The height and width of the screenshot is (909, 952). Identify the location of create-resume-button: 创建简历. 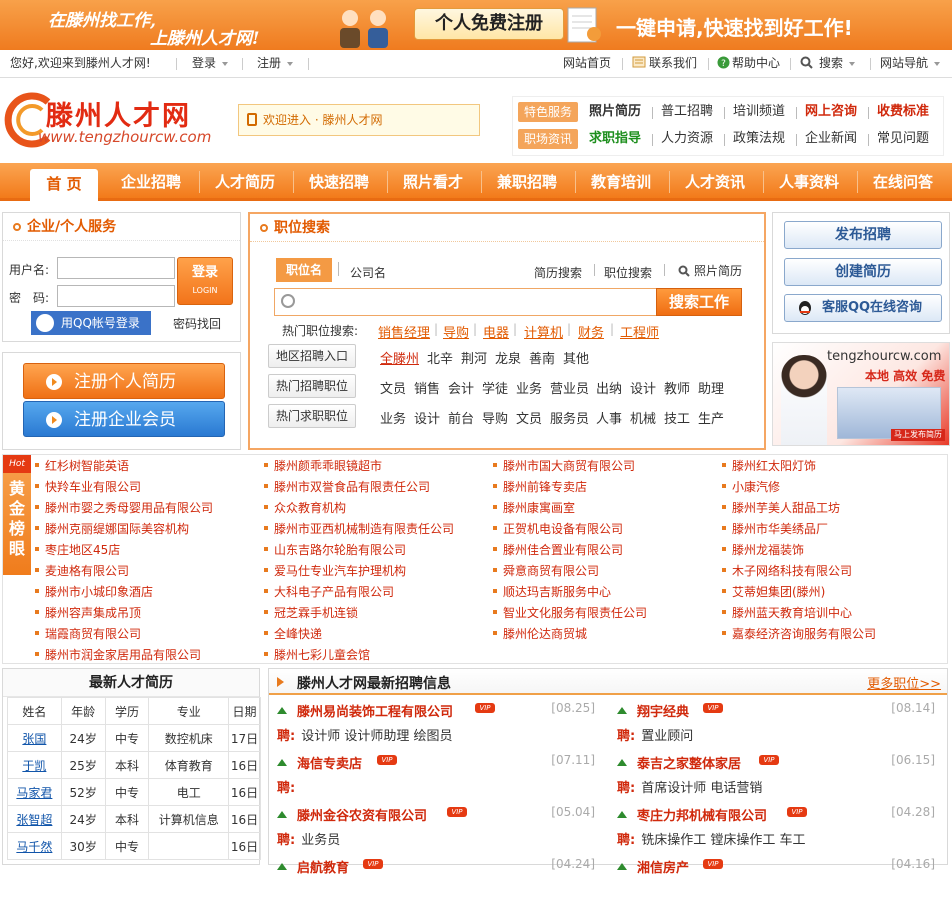
(863, 272).